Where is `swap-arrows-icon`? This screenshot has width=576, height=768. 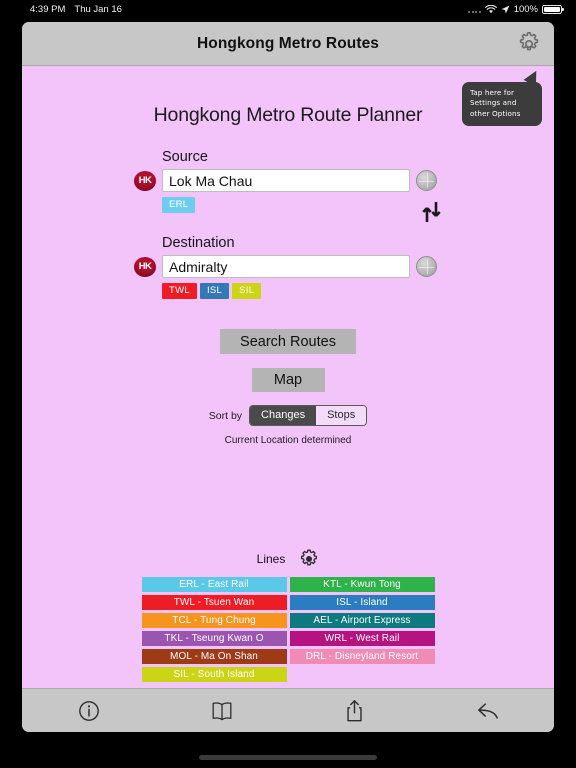
swap-arrows-icon is located at coordinates (432, 212).